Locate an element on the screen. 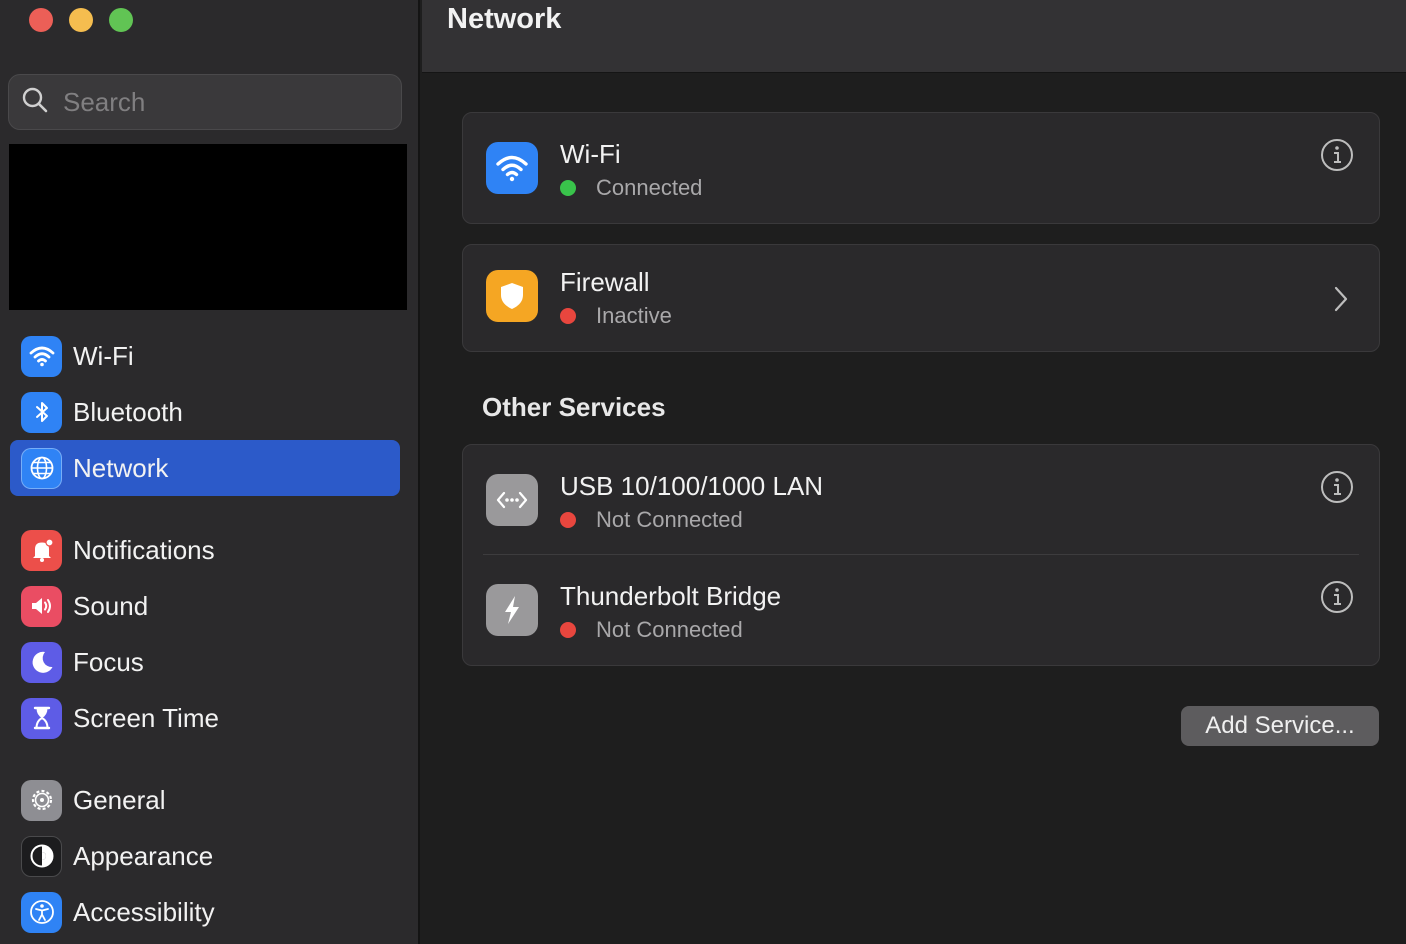  speaker-icon is located at coordinates (41, 606).